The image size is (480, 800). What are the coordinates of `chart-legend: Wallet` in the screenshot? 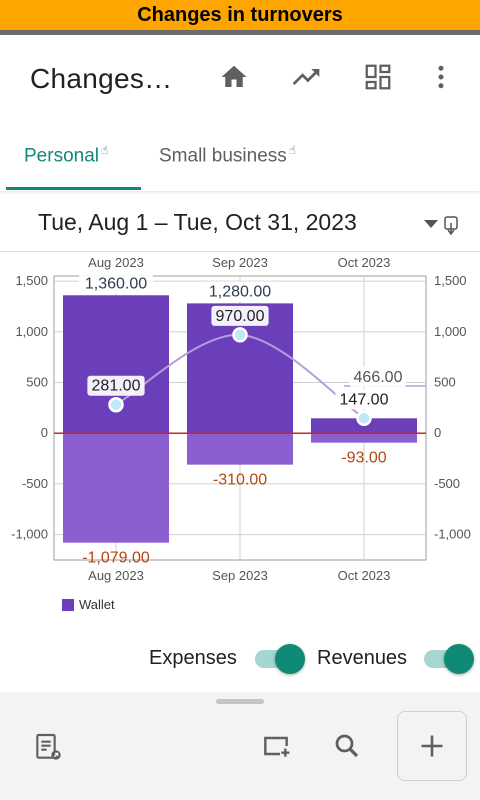 It's located at (88, 604).